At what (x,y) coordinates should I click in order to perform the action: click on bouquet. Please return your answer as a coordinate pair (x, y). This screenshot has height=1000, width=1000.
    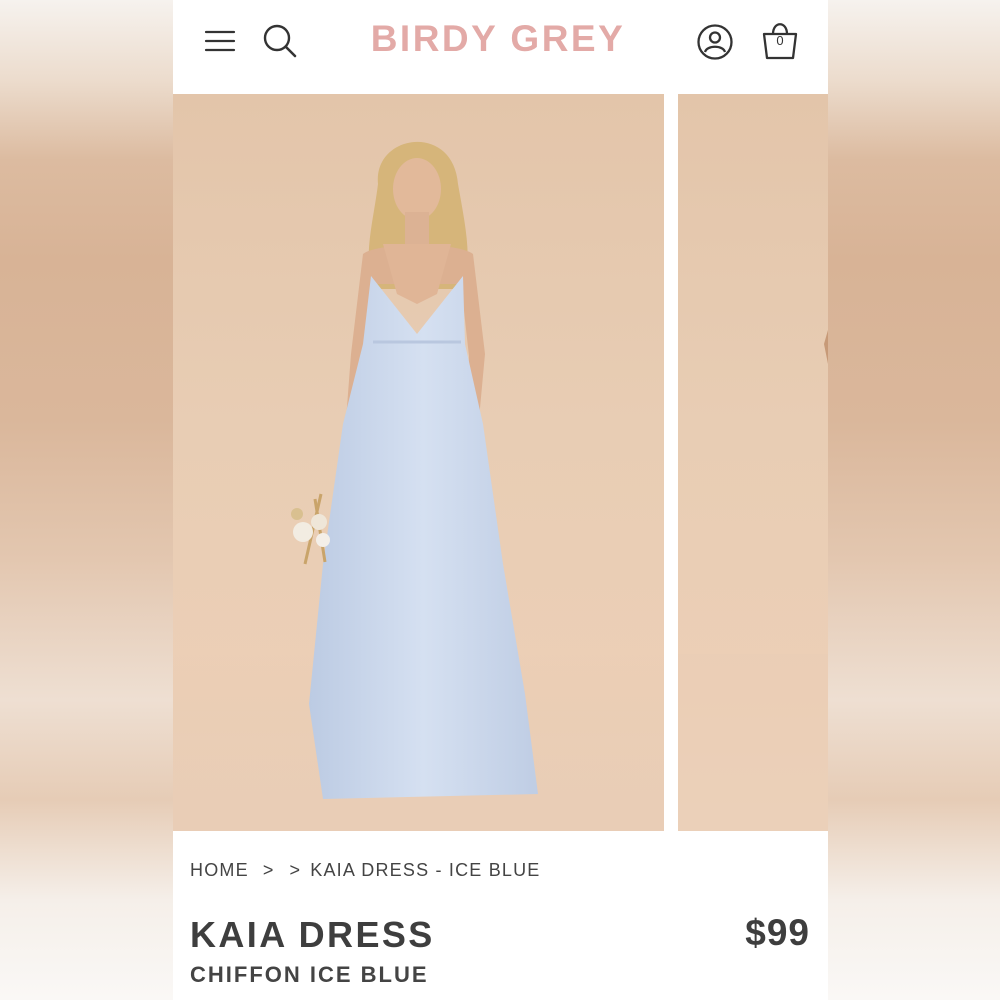
    Looking at the image, I should click on (310, 529).